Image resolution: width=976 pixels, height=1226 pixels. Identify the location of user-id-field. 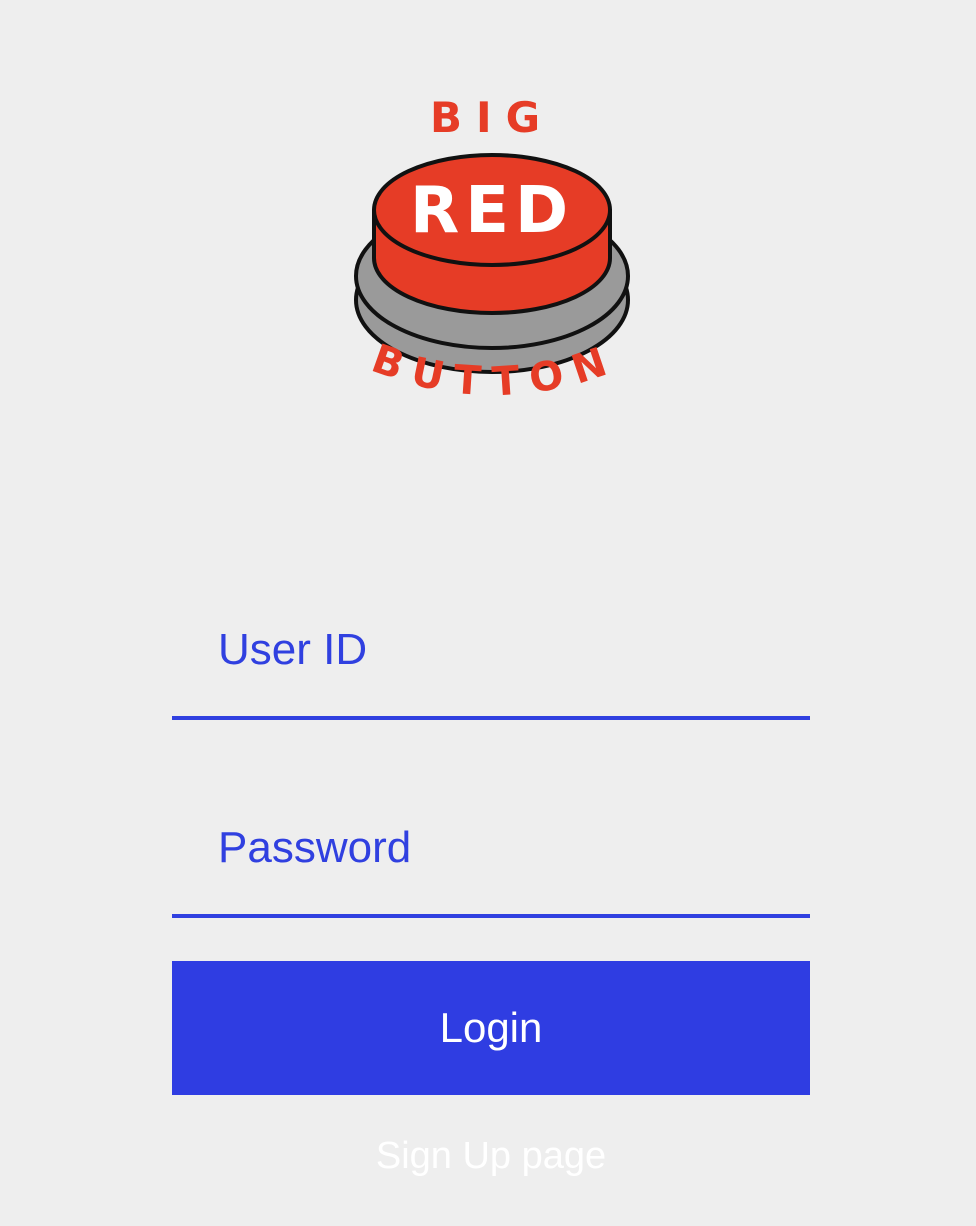
(491, 660).